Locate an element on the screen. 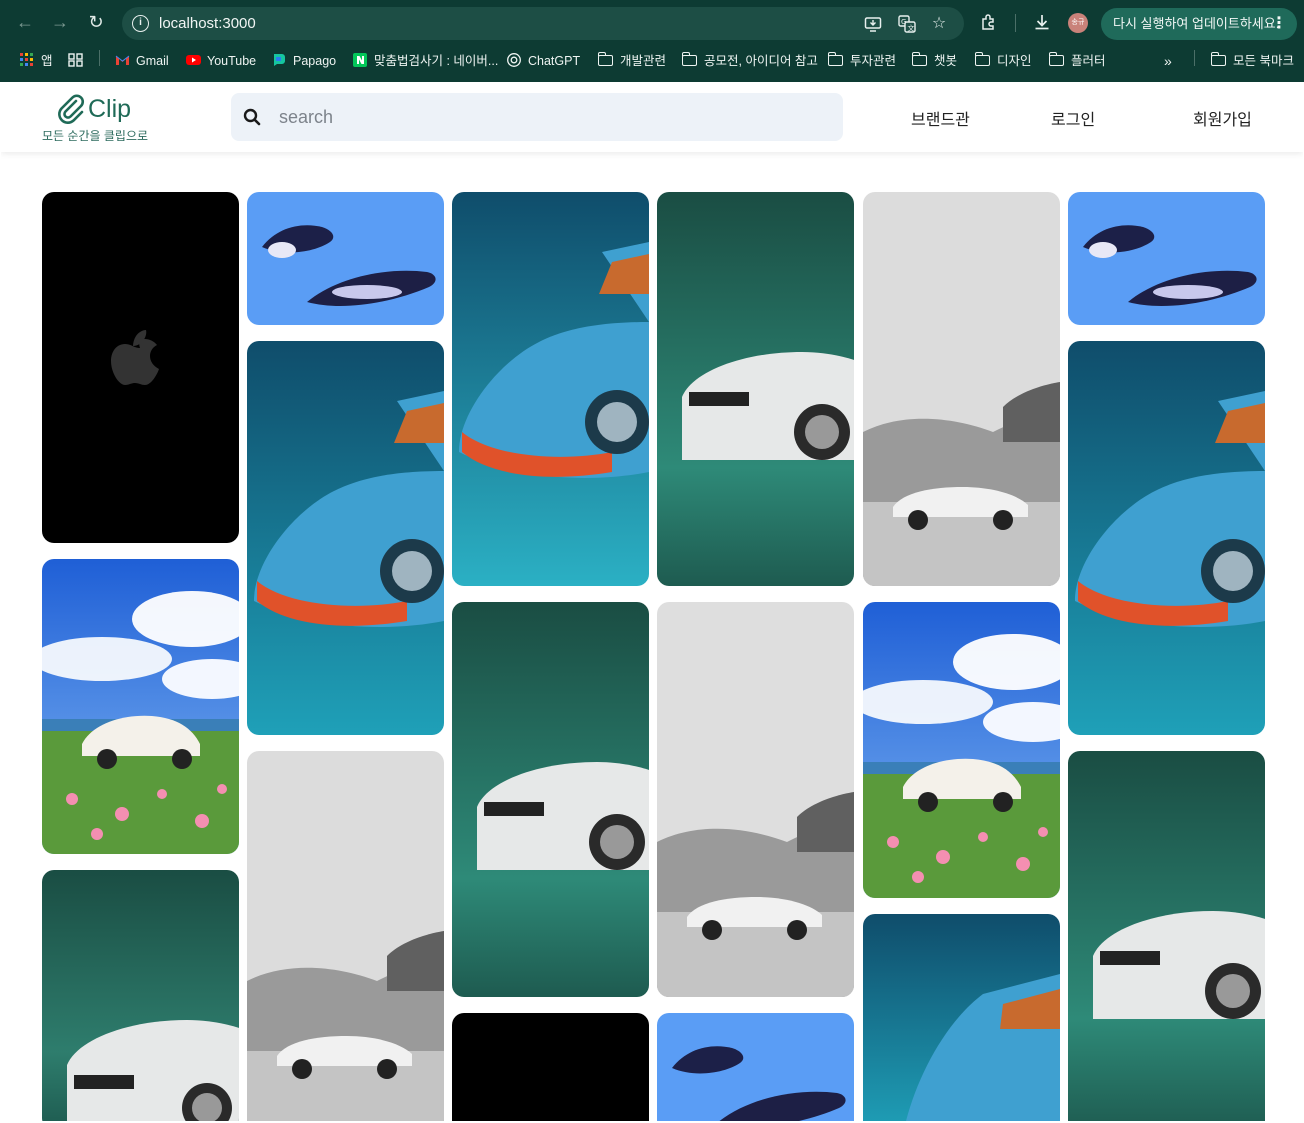 The image size is (1304, 1123). install-app-icon is located at coordinates (873, 24).